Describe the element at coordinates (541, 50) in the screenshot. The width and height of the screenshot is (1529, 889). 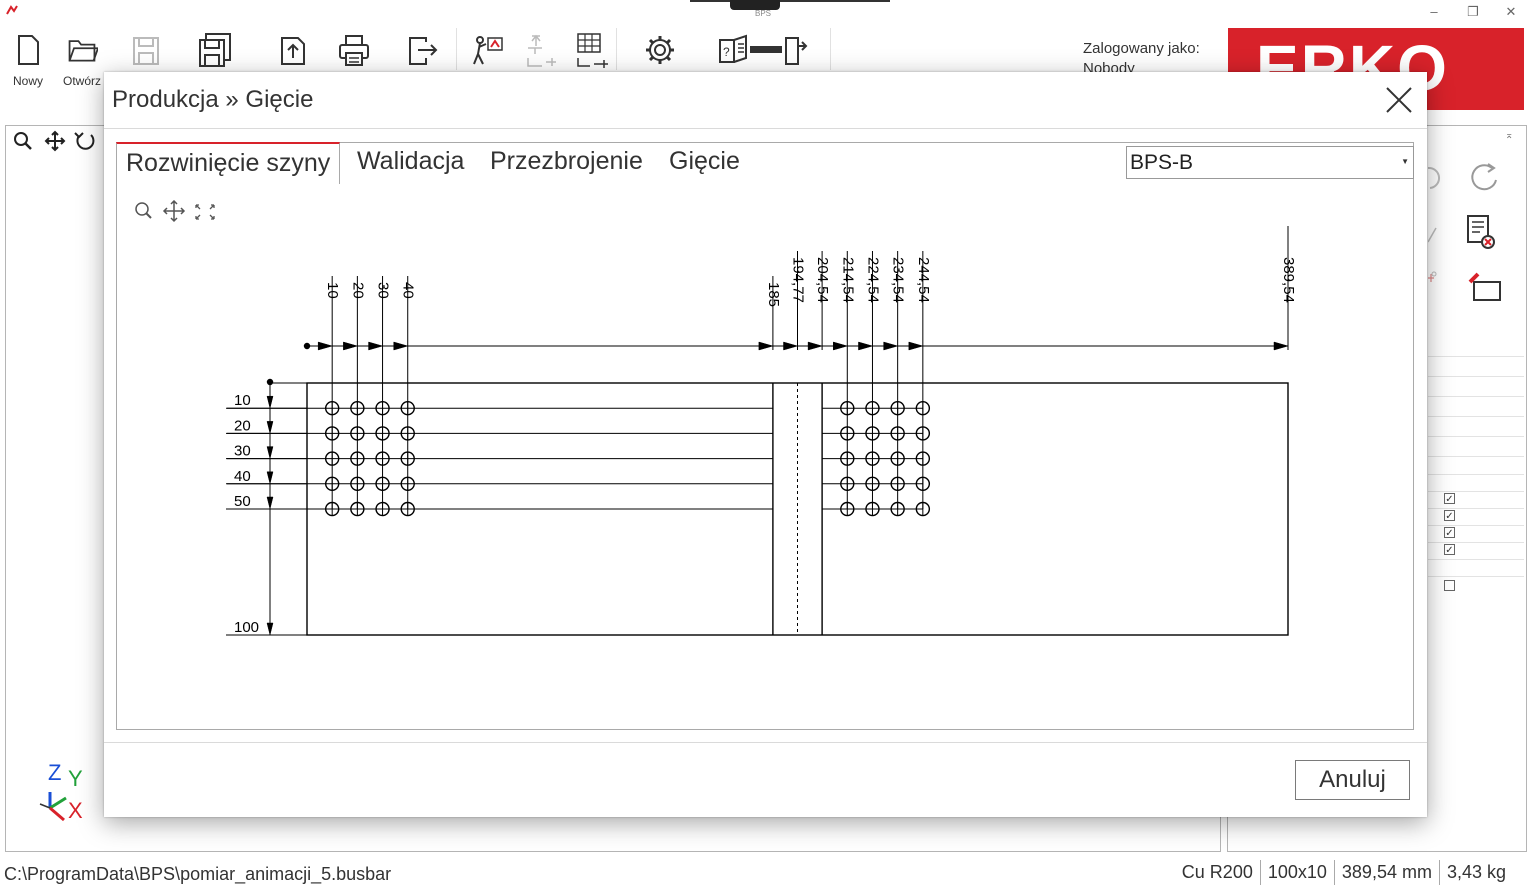
I see `upload-machine-icon` at that location.